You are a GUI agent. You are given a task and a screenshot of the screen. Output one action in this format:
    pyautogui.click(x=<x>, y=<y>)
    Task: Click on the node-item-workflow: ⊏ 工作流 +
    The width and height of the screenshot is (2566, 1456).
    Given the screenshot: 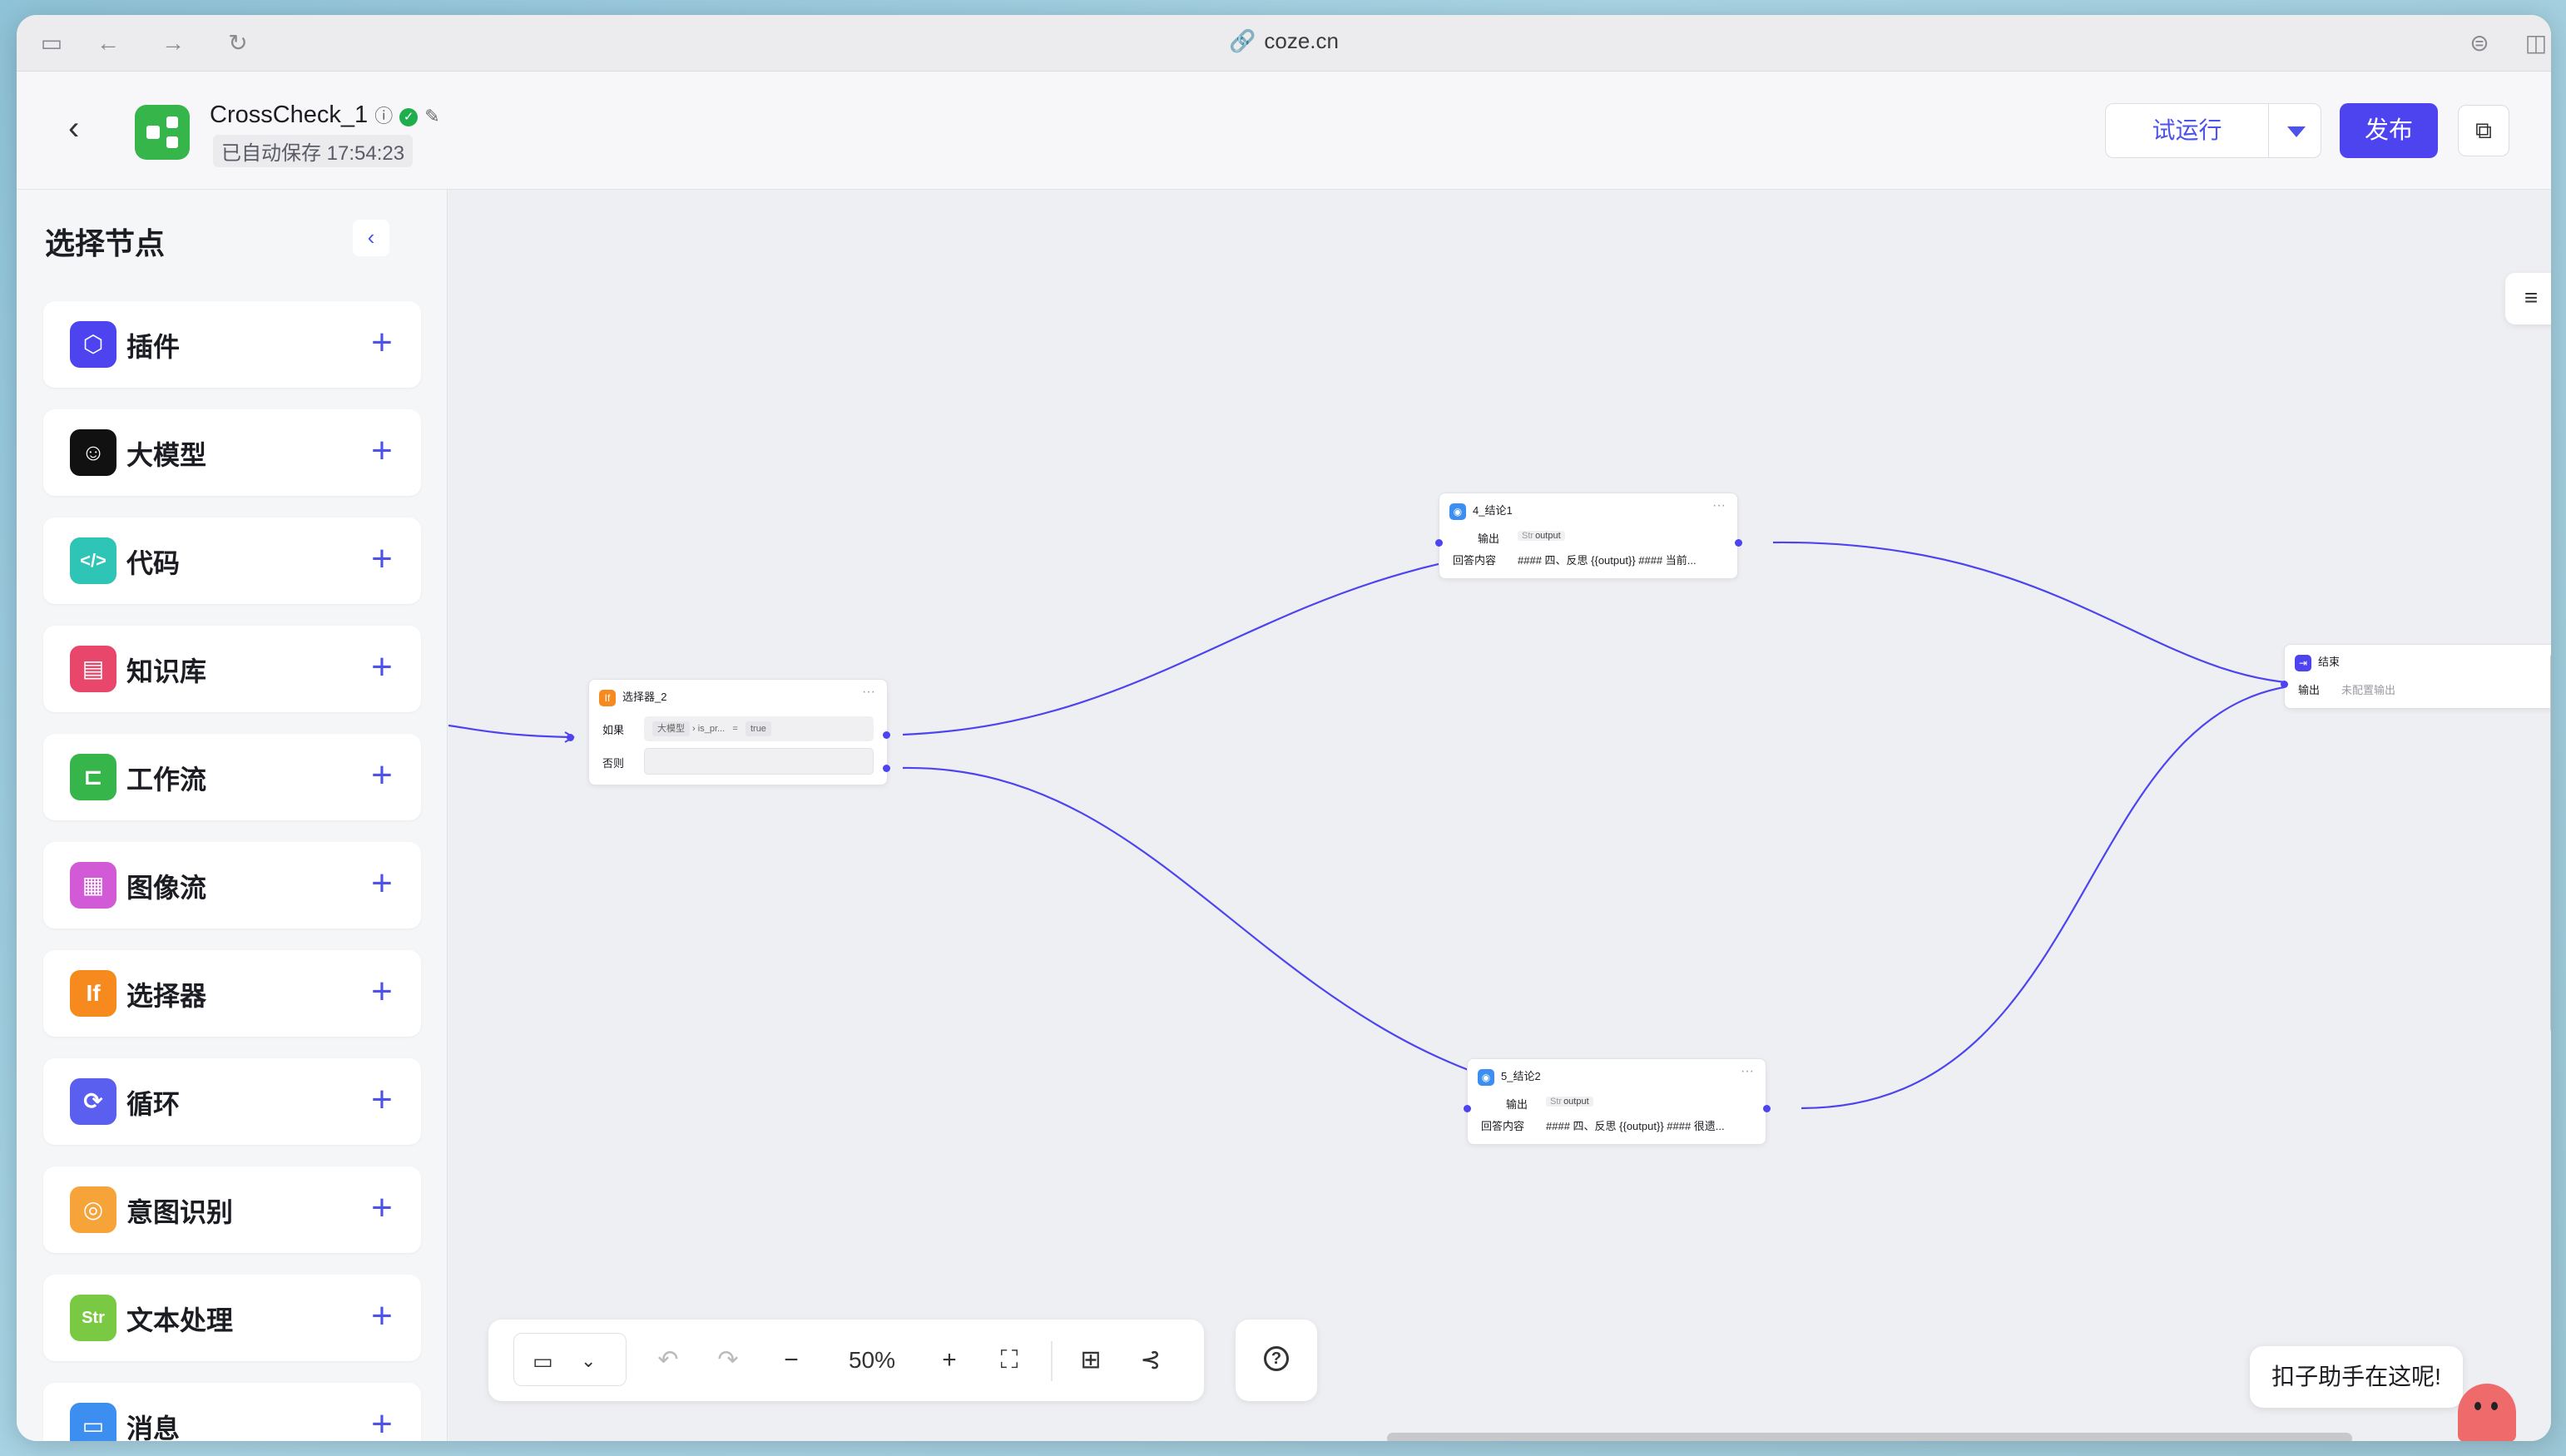 What is the action you would take?
    pyautogui.click(x=232, y=777)
    